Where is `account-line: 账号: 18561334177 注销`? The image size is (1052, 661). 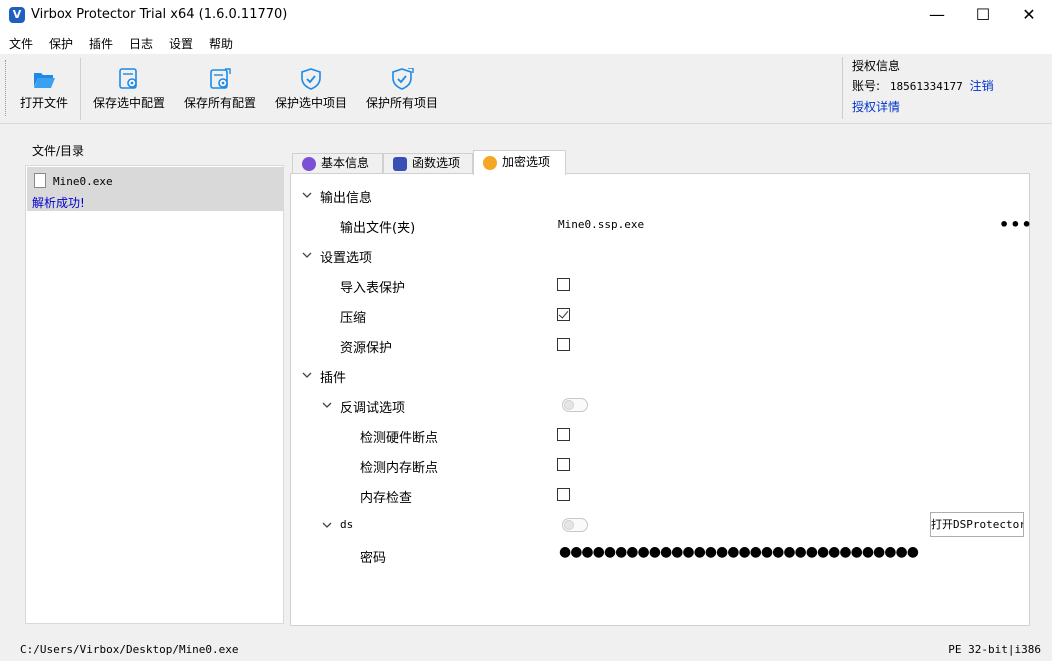 account-line: 账号: 18561334177 注销 is located at coordinates (923, 85).